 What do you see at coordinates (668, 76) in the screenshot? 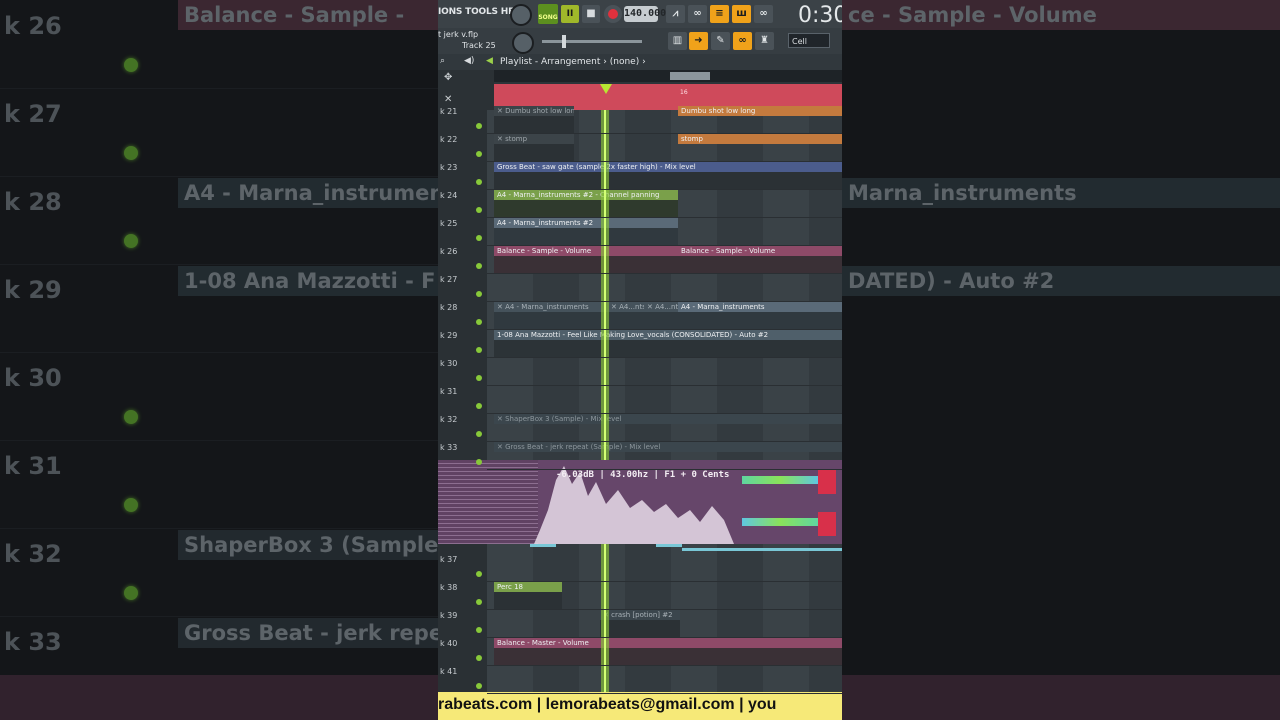
I see `song-overview-bar` at bounding box center [668, 76].